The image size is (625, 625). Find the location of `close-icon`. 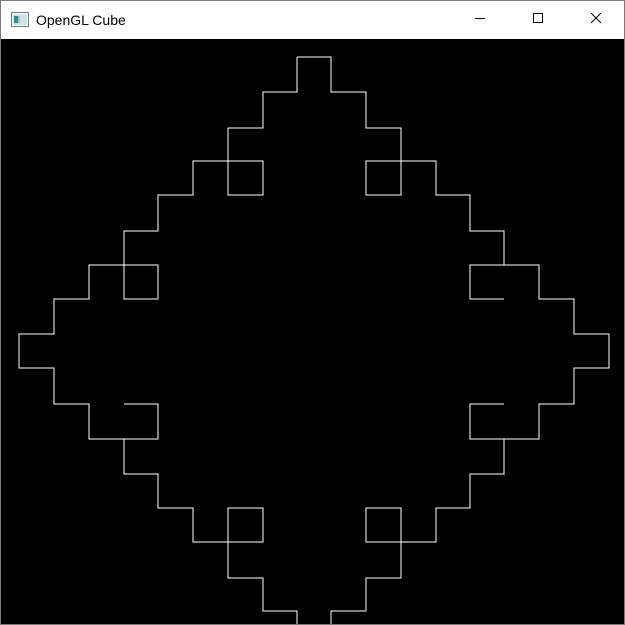

close-icon is located at coordinates (596, 20).